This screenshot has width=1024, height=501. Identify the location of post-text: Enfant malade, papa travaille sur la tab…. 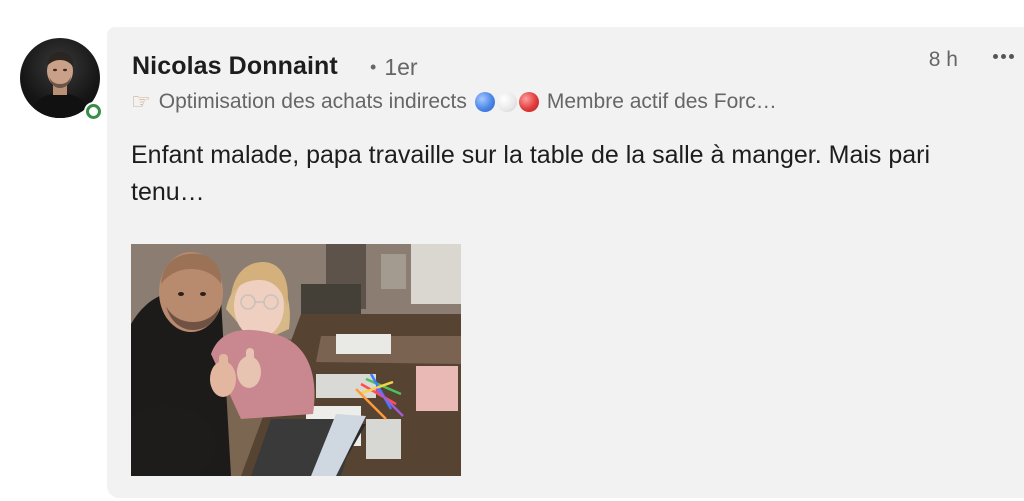
(531, 173).